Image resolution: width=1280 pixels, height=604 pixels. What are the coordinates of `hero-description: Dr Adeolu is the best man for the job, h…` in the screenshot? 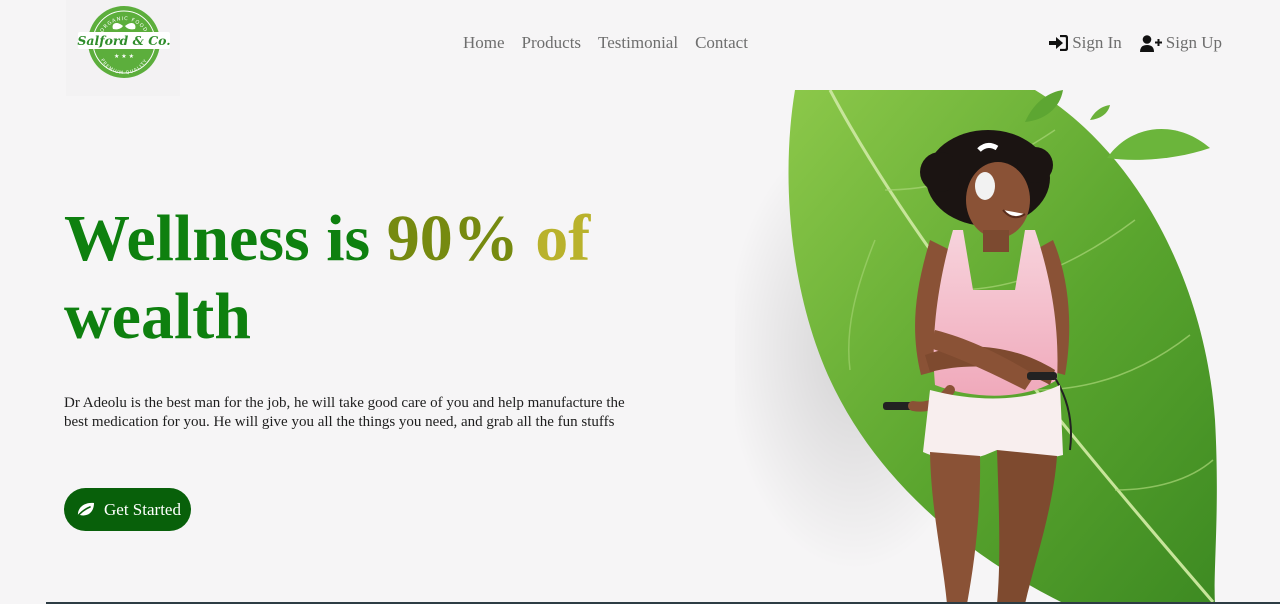 It's located at (344, 412).